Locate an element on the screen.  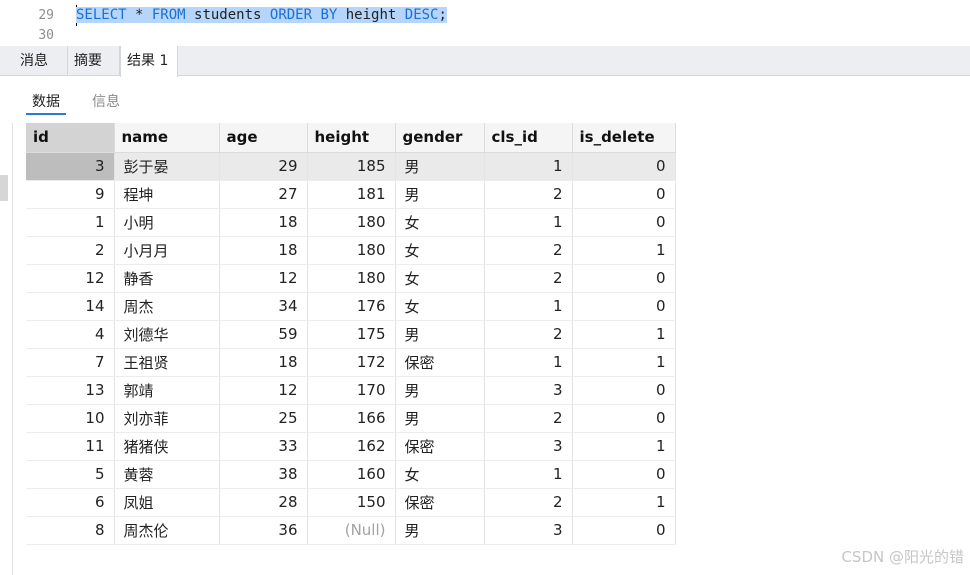
cell-age: 36 is located at coordinates (263, 530).